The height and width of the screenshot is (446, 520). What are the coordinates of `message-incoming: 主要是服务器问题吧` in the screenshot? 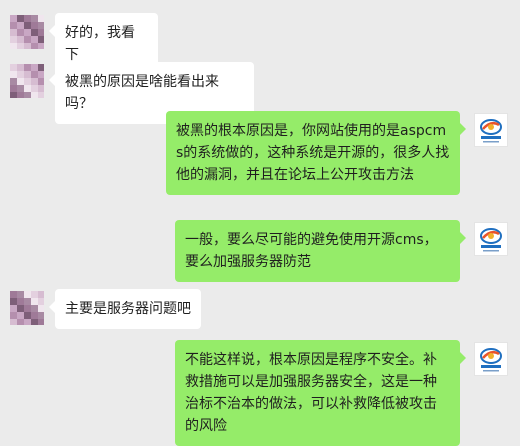 It's located at (125, 309).